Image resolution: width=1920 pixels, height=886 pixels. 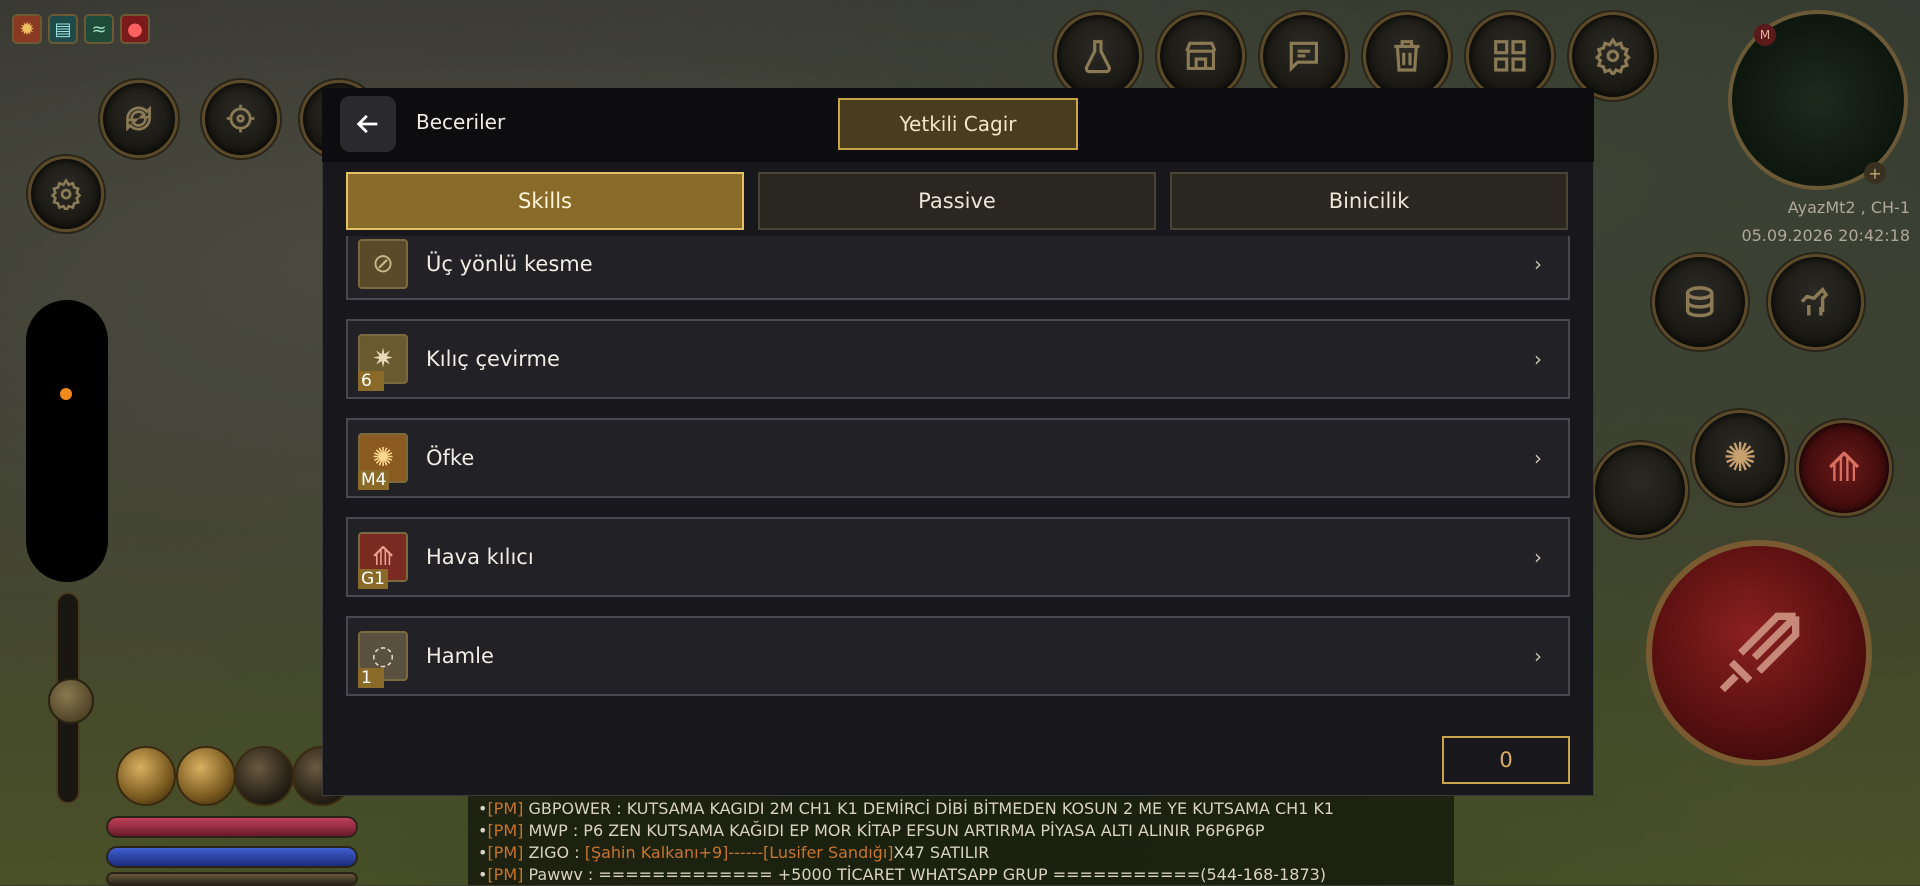 I want to click on skill-row: ⟰ G1 Hava kılıcı ›, so click(x=958, y=557).